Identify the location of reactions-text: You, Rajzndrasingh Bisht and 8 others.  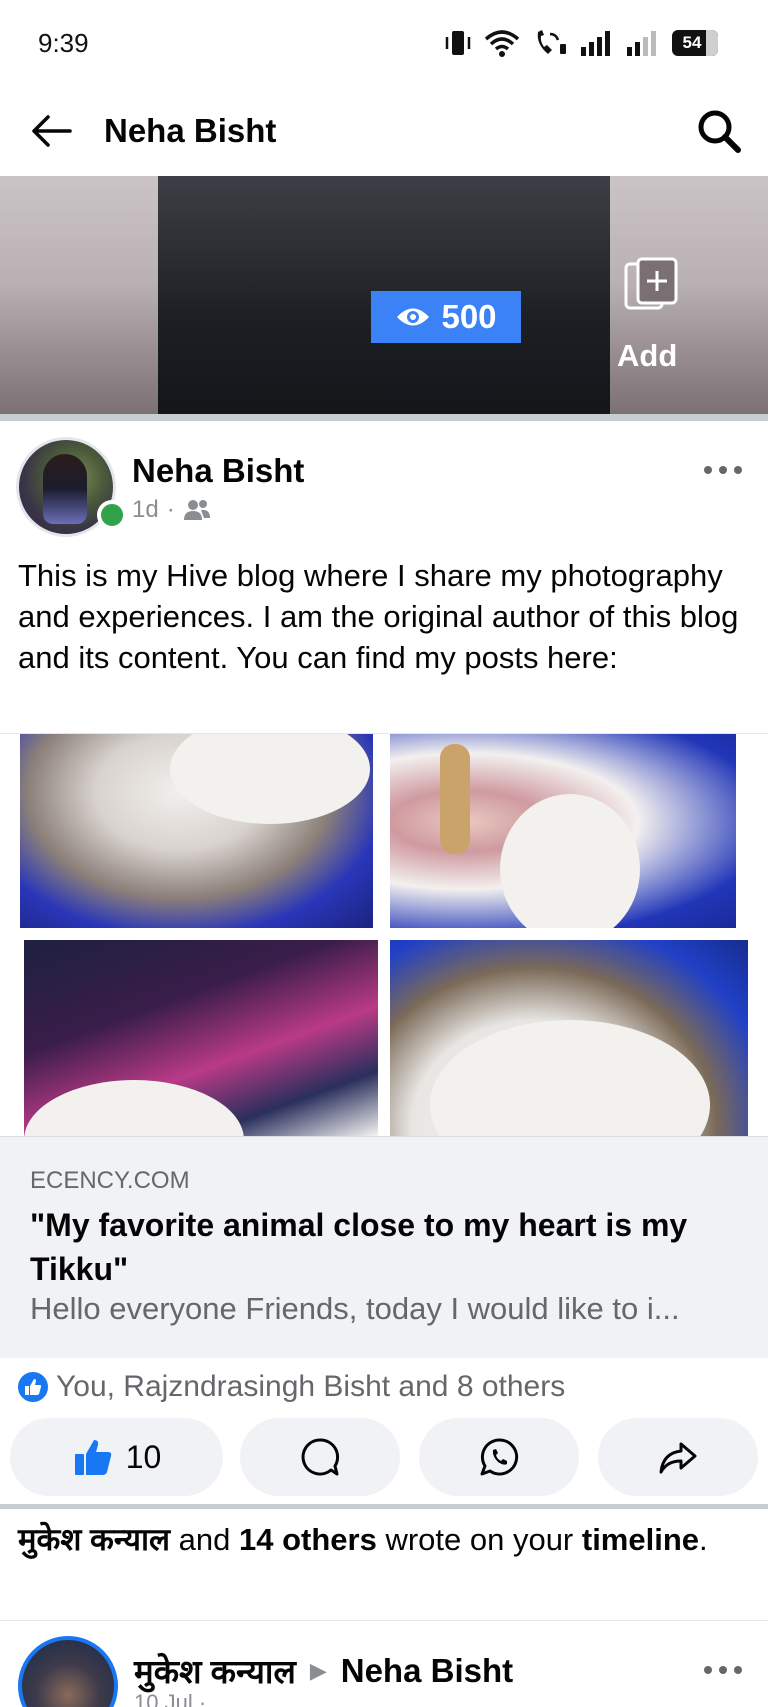
(311, 1386).